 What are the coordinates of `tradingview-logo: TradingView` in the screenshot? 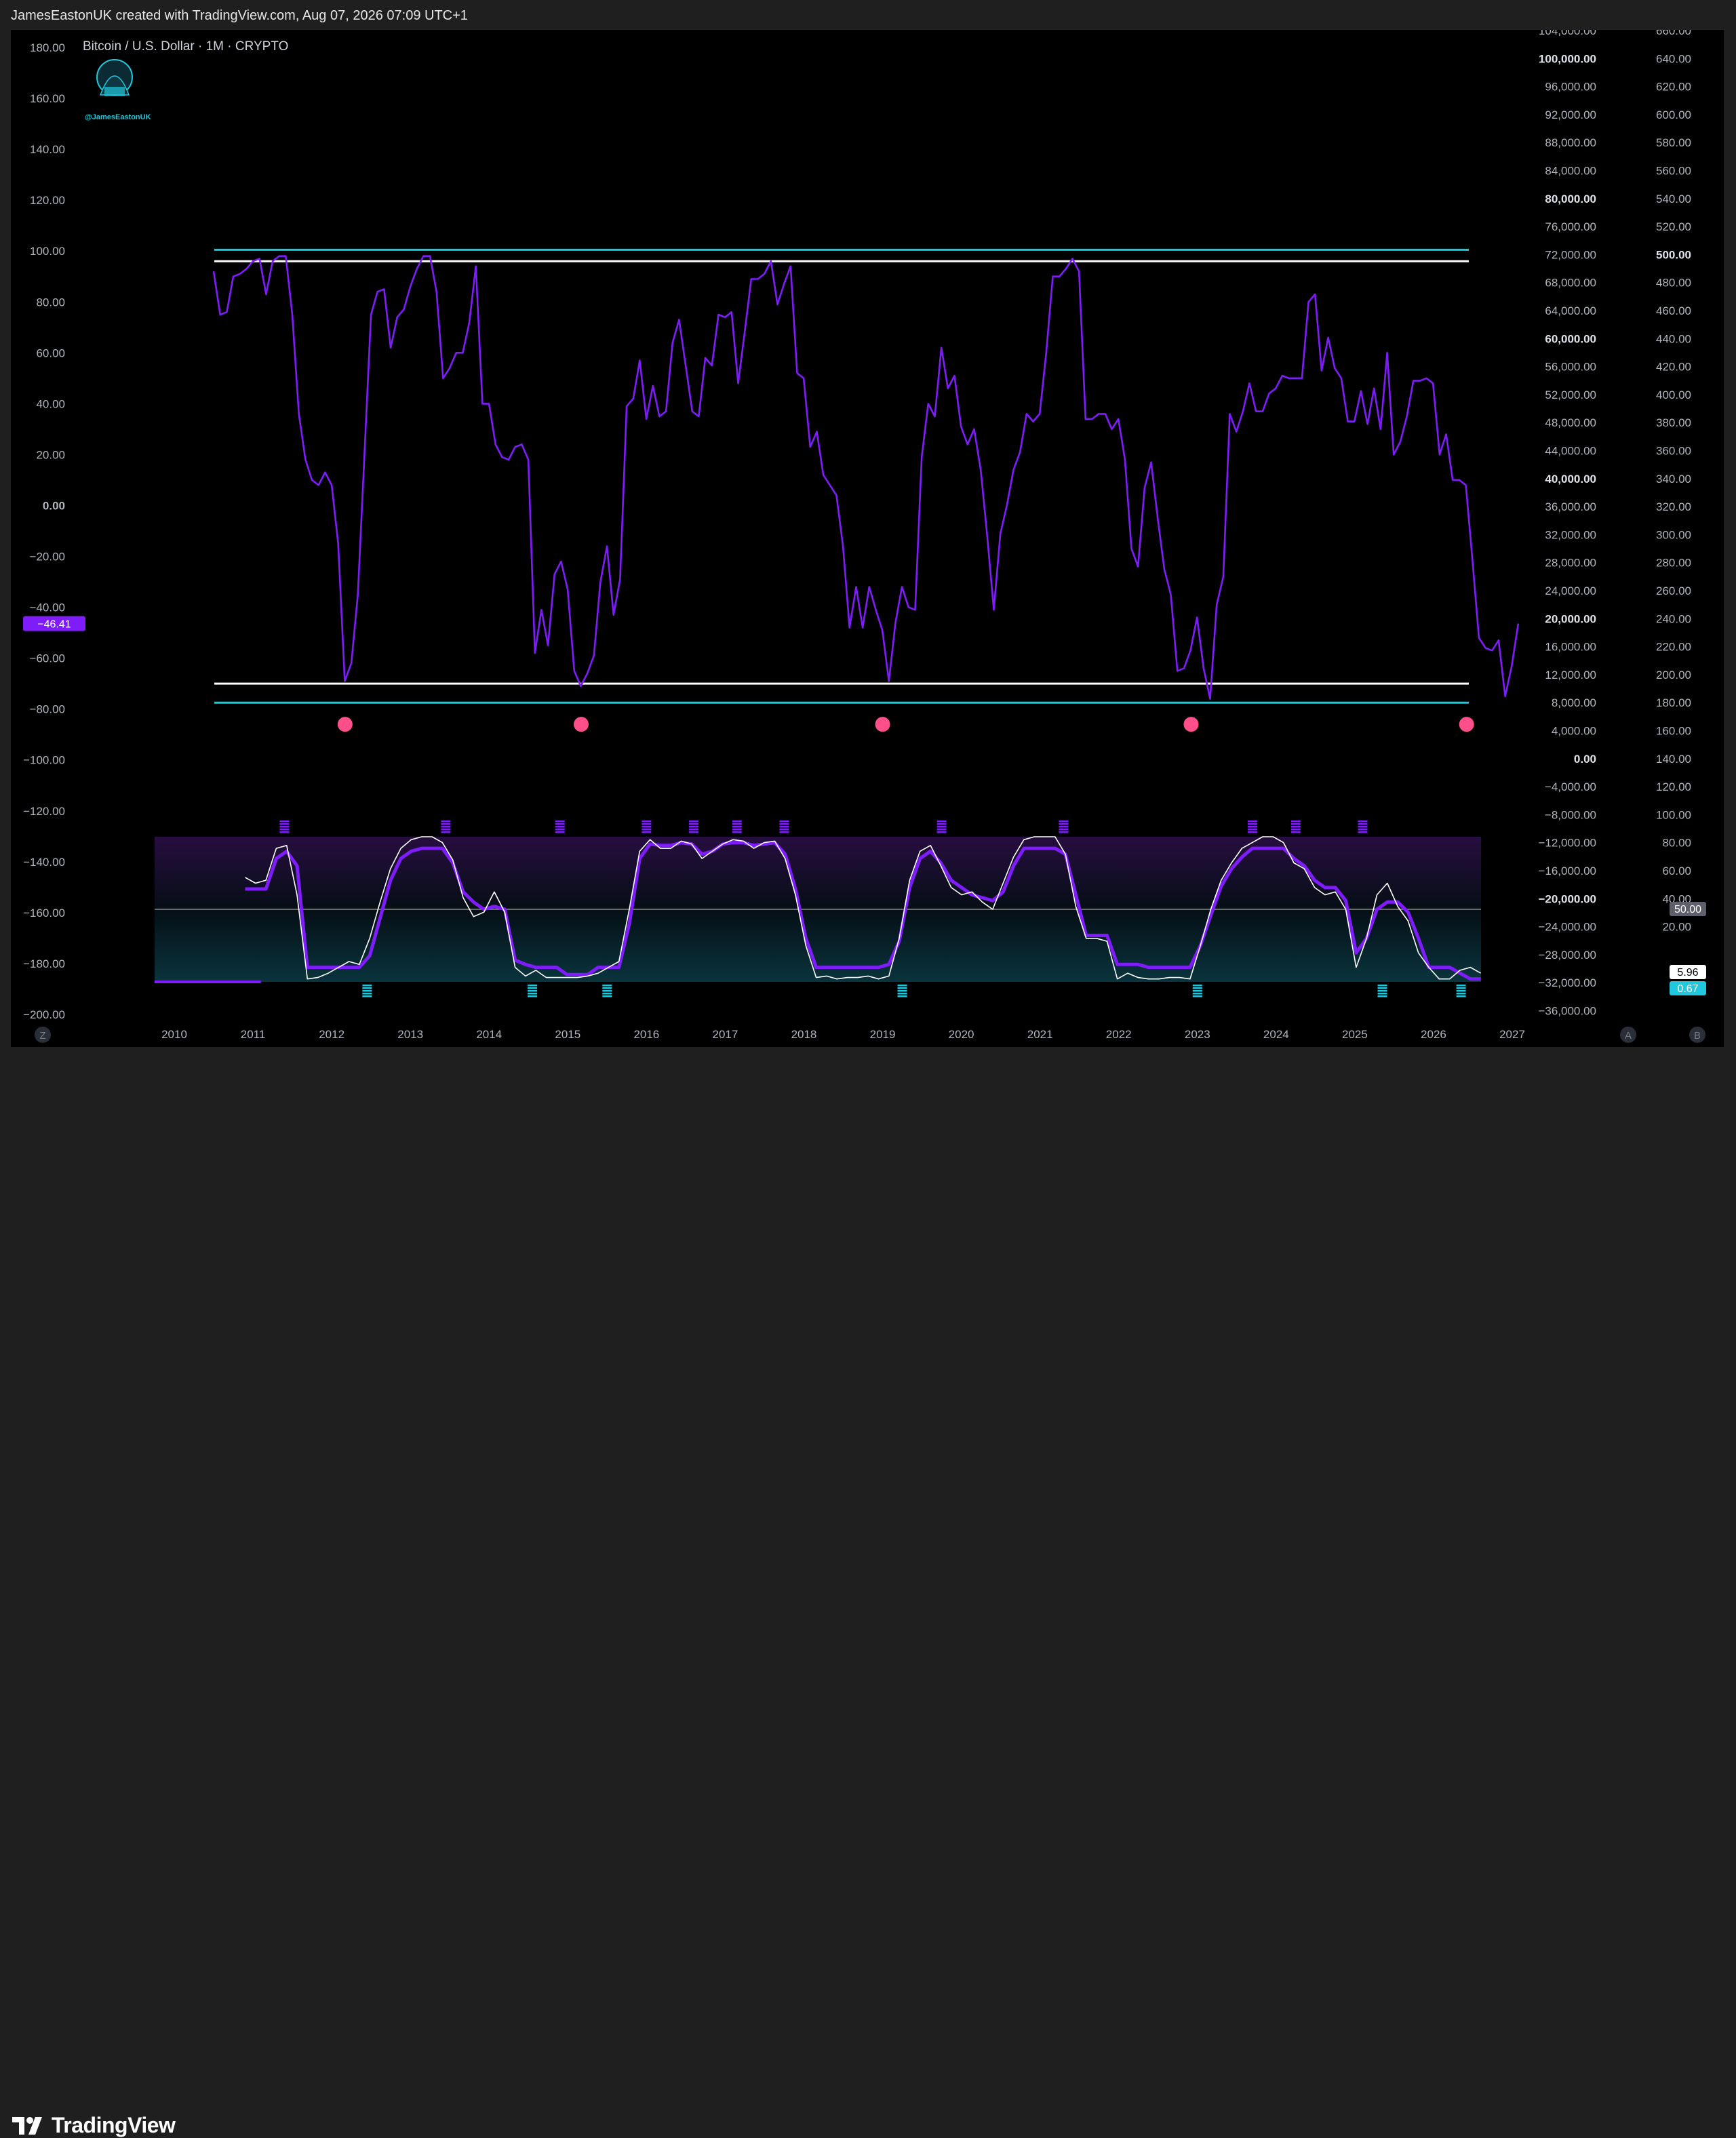 It's located at (94, 2126).